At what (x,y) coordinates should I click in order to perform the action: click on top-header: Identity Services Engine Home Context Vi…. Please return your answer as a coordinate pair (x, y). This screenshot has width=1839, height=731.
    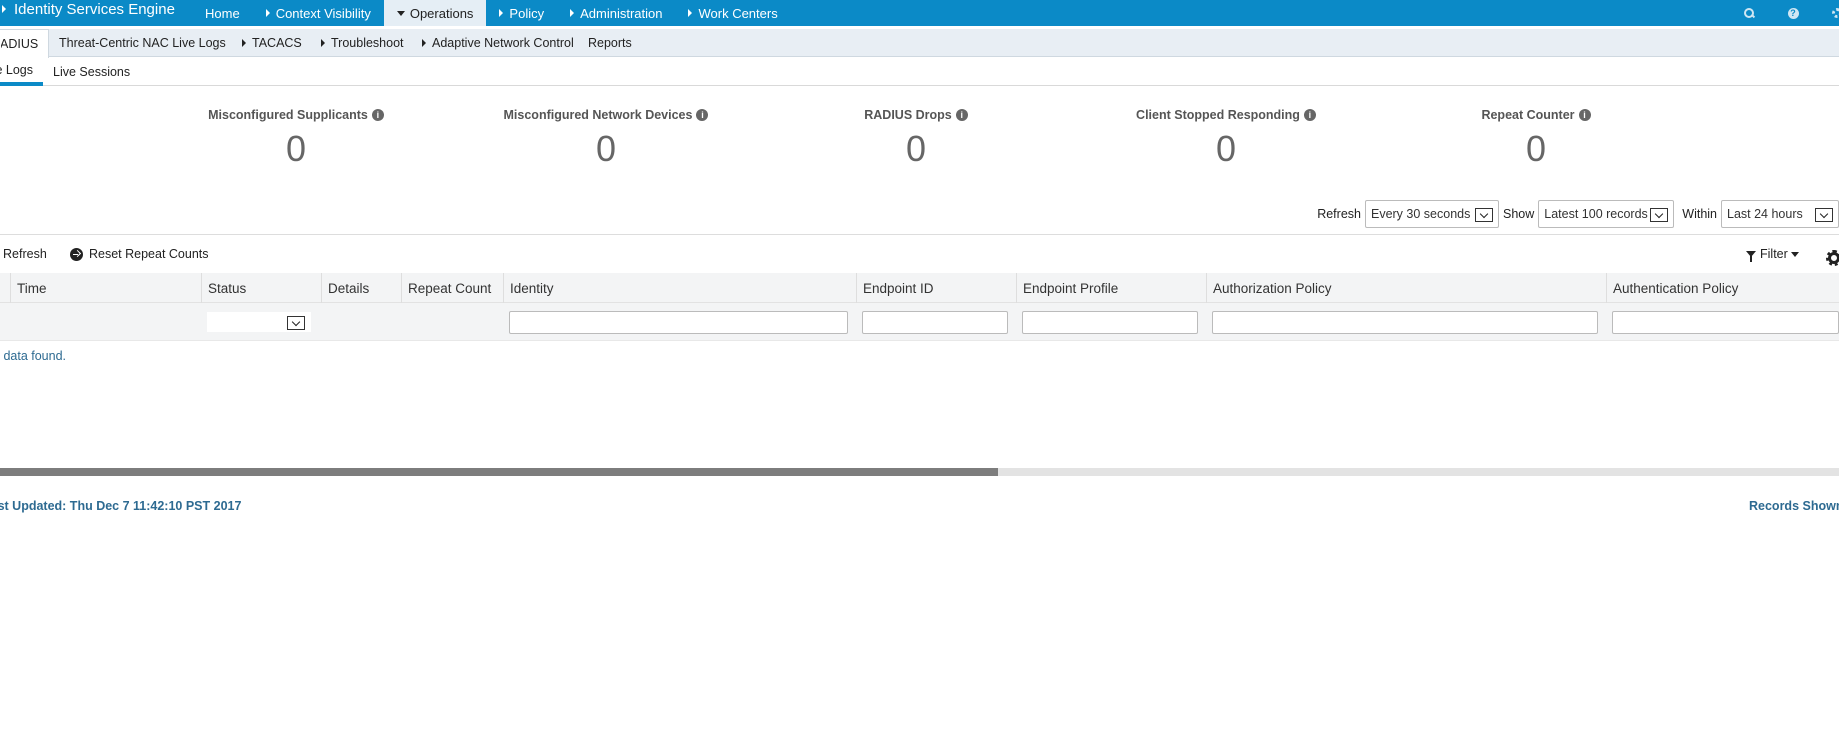
    Looking at the image, I should click on (919, 13).